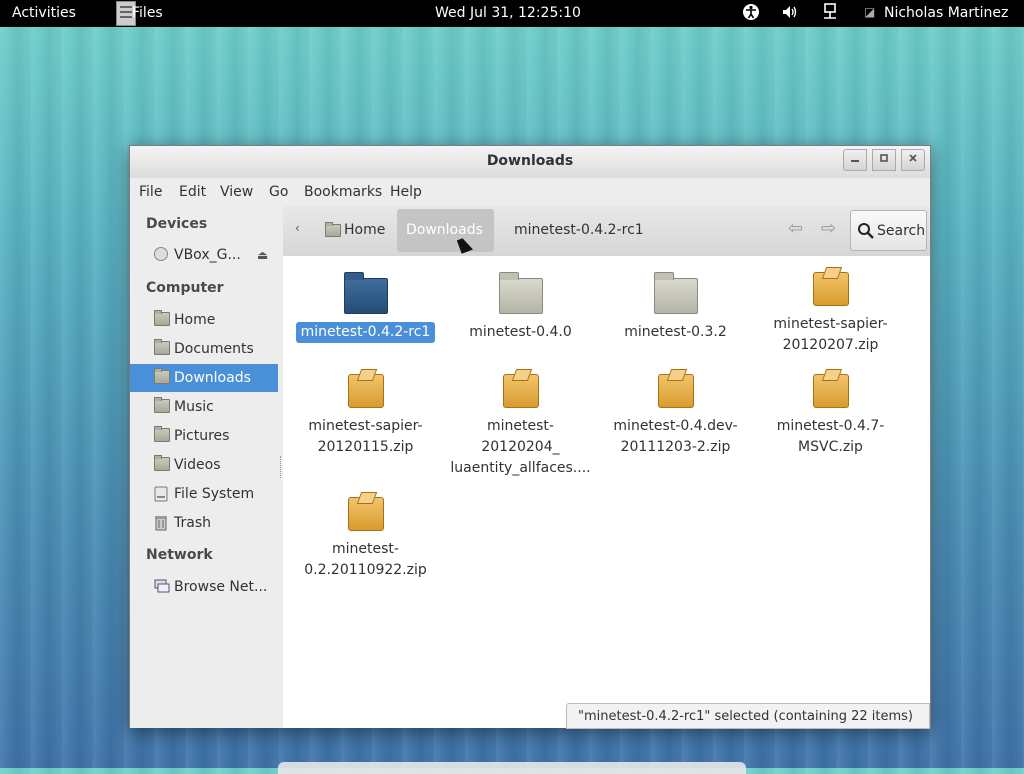 This screenshot has width=1024, height=774. What do you see at coordinates (830, 334) in the screenshot?
I see `file-label: minetest-sapier- 20120207.zip` at bounding box center [830, 334].